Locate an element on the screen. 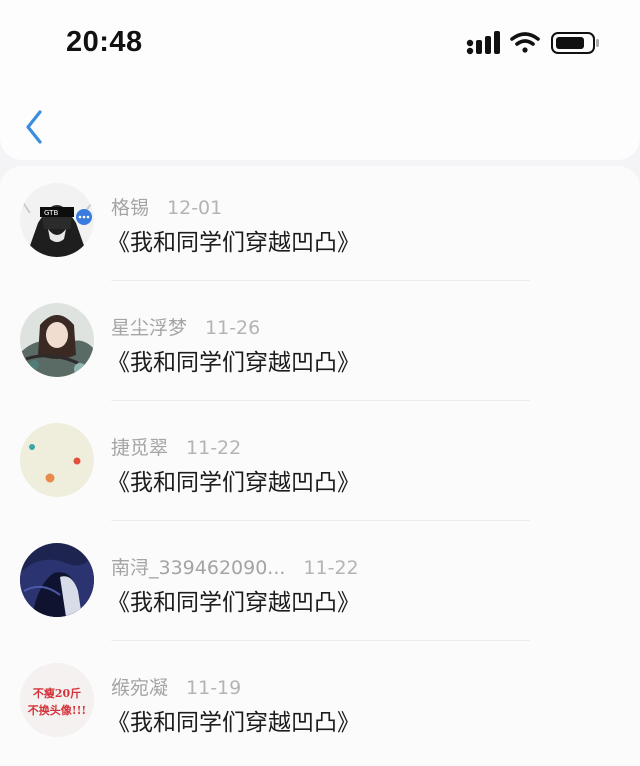 The height and width of the screenshot is (766, 640). chevron-left-icon is located at coordinates (34, 127).